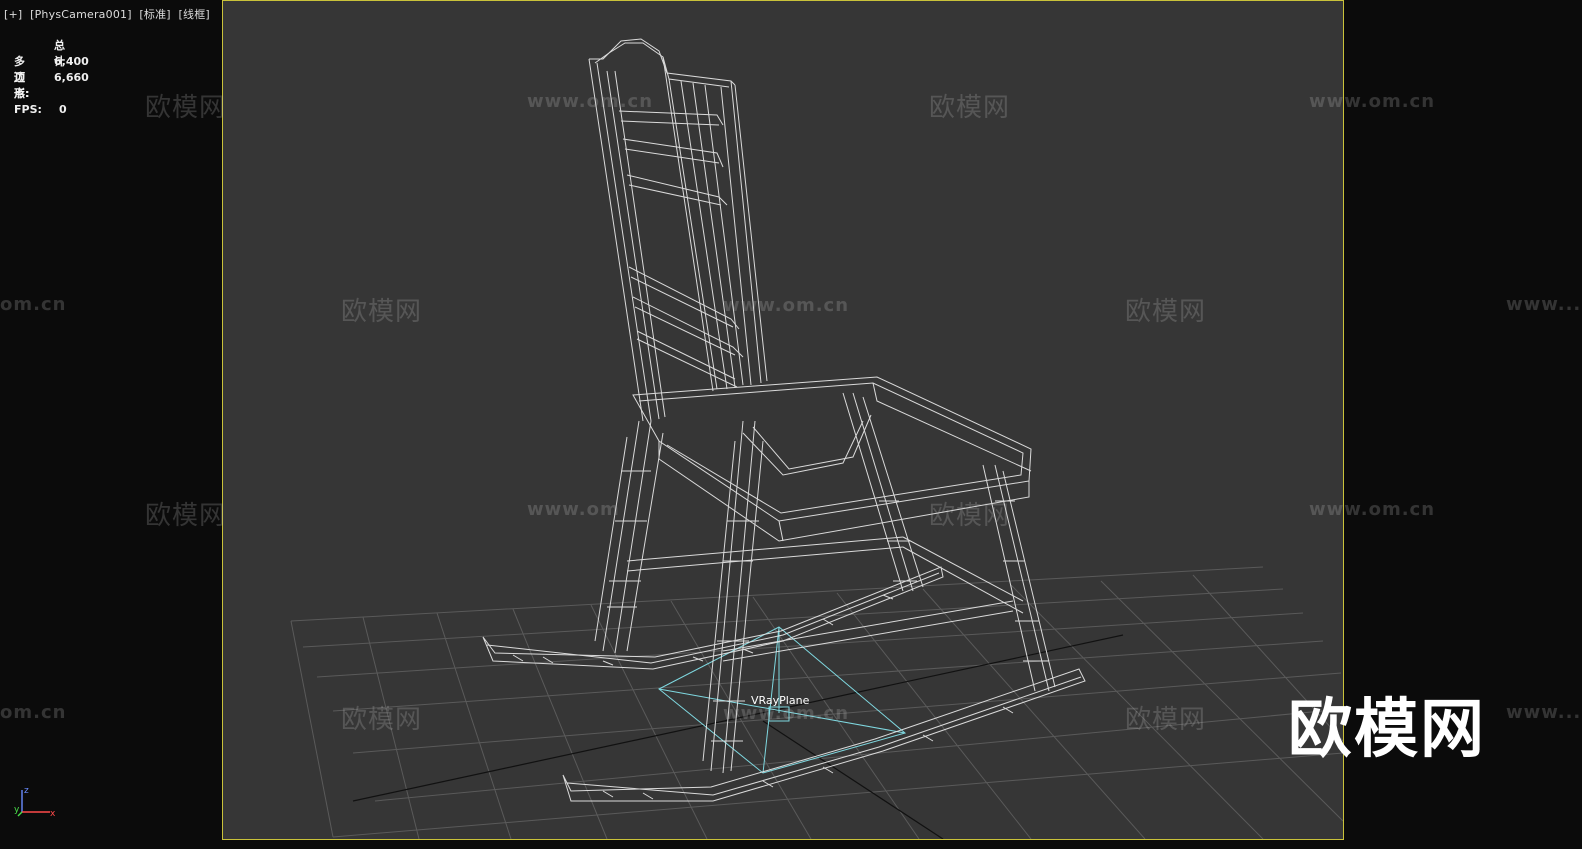 The height and width of the screenshot is (849, 1582). I want to click on viewport-shading-menu: [标准], so click(154, 14).